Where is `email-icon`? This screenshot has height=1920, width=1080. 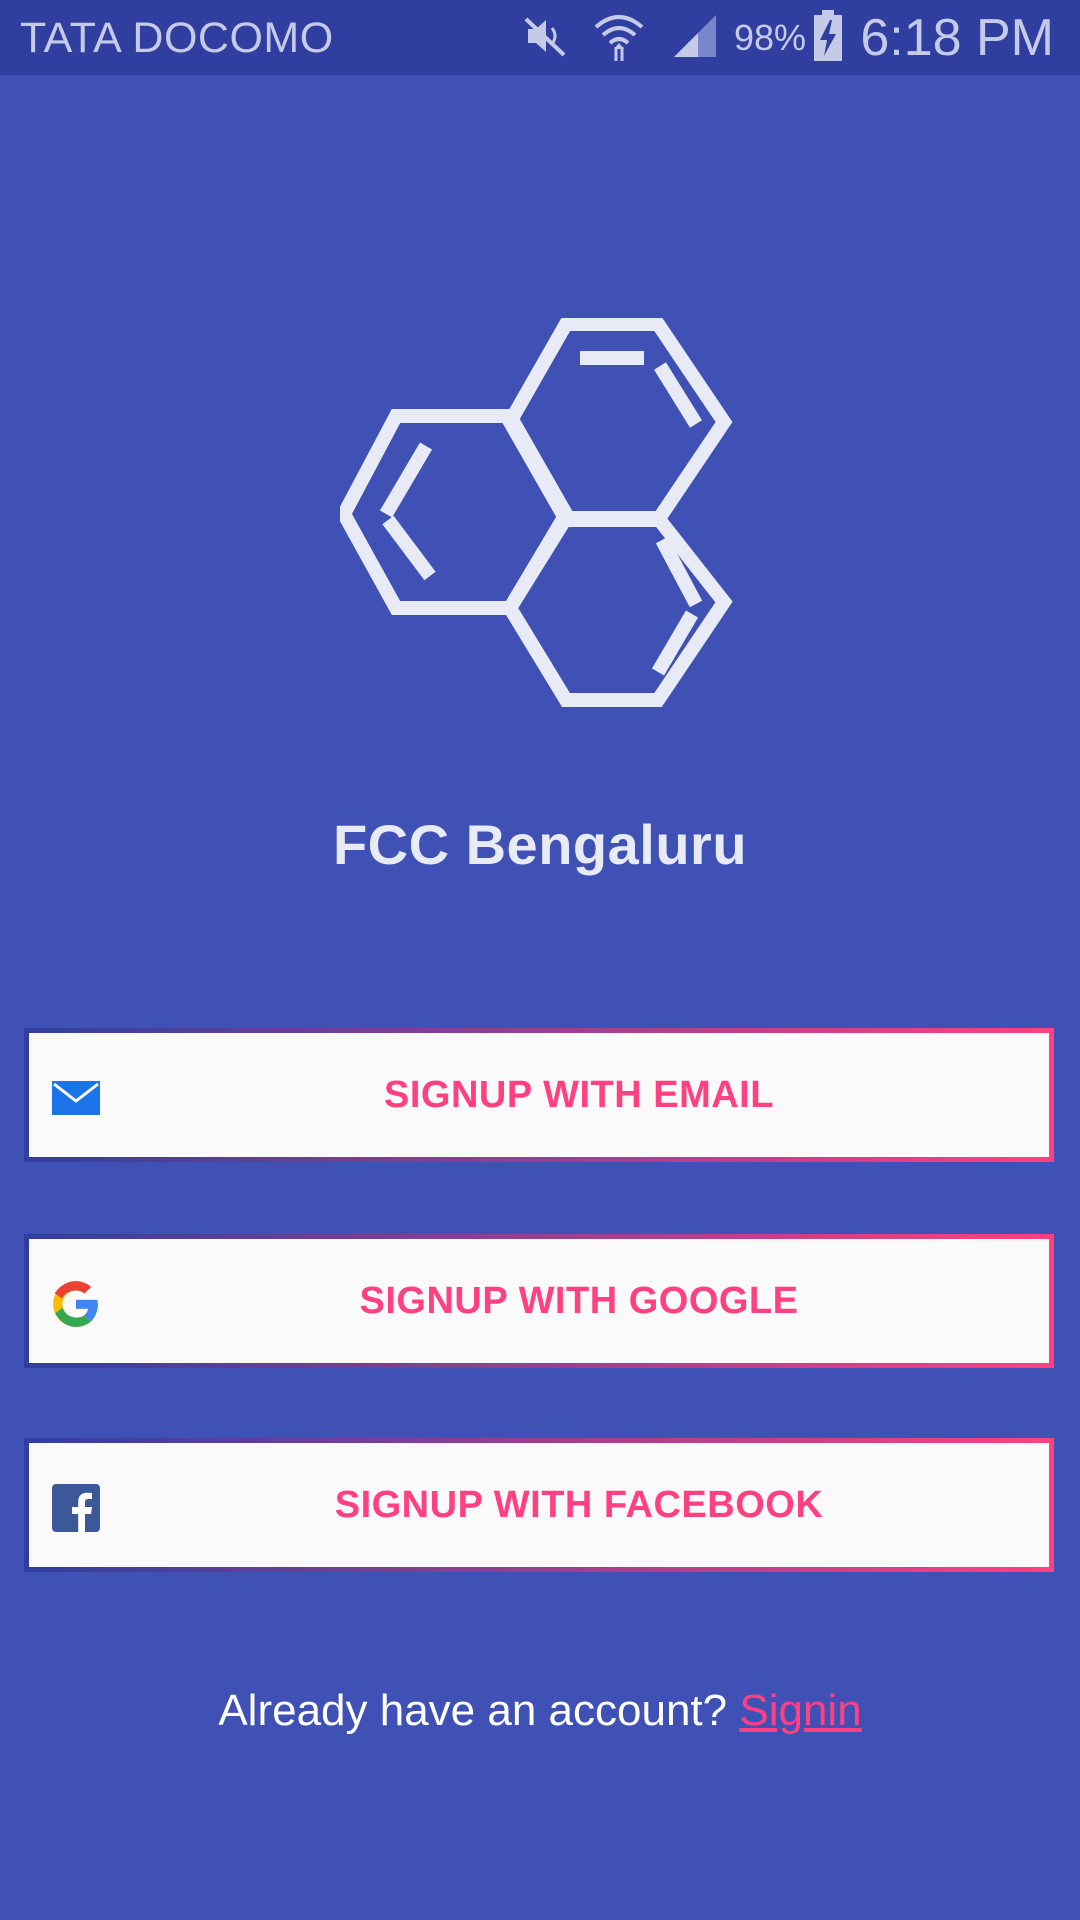 email-icon is located at coordinates (76, 1098).